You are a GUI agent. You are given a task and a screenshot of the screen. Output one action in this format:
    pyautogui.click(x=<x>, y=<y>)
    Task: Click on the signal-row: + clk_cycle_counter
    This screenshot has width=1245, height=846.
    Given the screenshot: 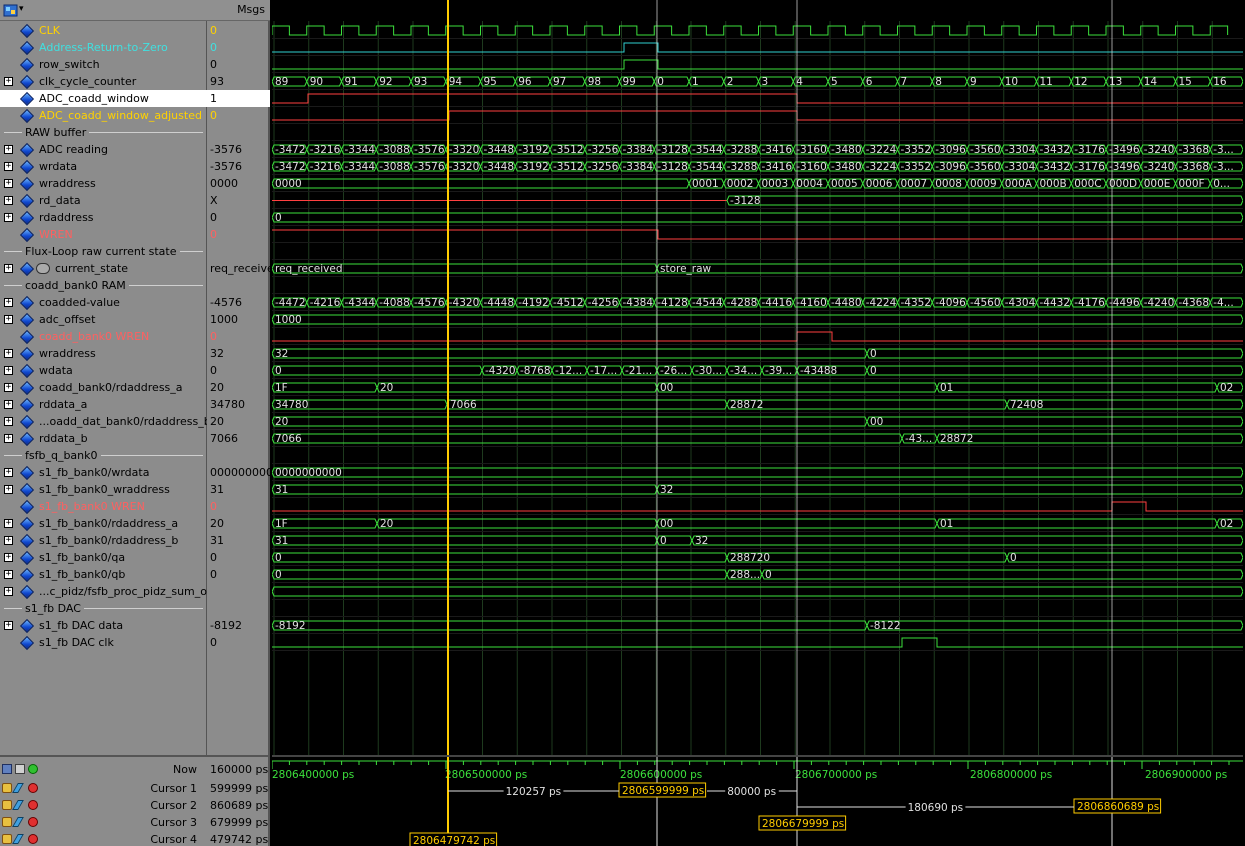 What is the action you would take?
    pyautogui.click(x=103, y=81)
    